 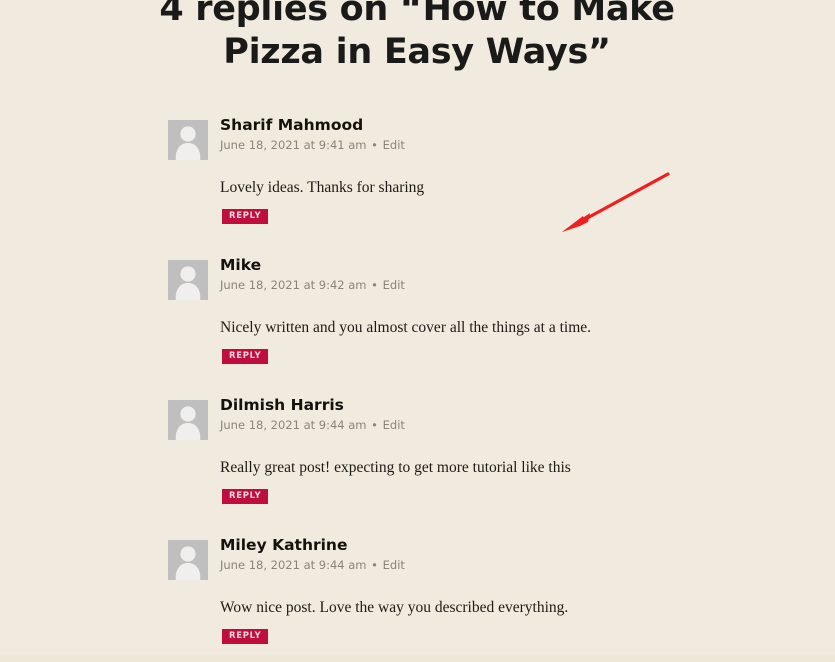 I want to click on comment-date: June 18, 2021 at 9:41 am, so click(x=293, y=145).